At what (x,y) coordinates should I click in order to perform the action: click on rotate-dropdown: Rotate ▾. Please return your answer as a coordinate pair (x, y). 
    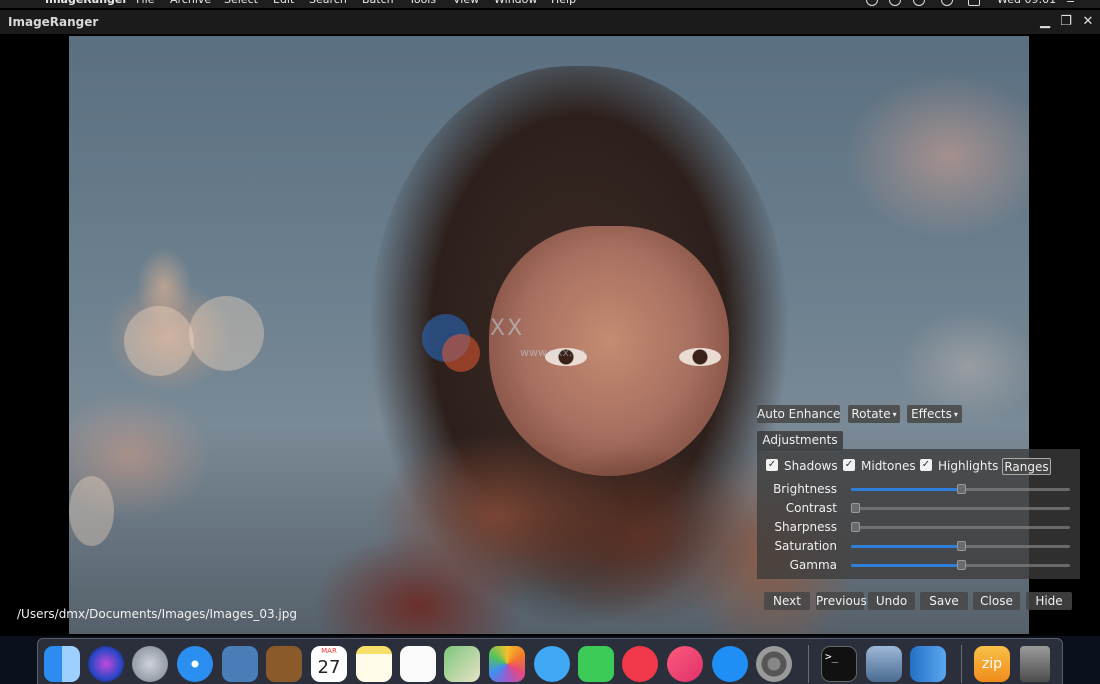
    Looking at the image, I should click on (874, 414).